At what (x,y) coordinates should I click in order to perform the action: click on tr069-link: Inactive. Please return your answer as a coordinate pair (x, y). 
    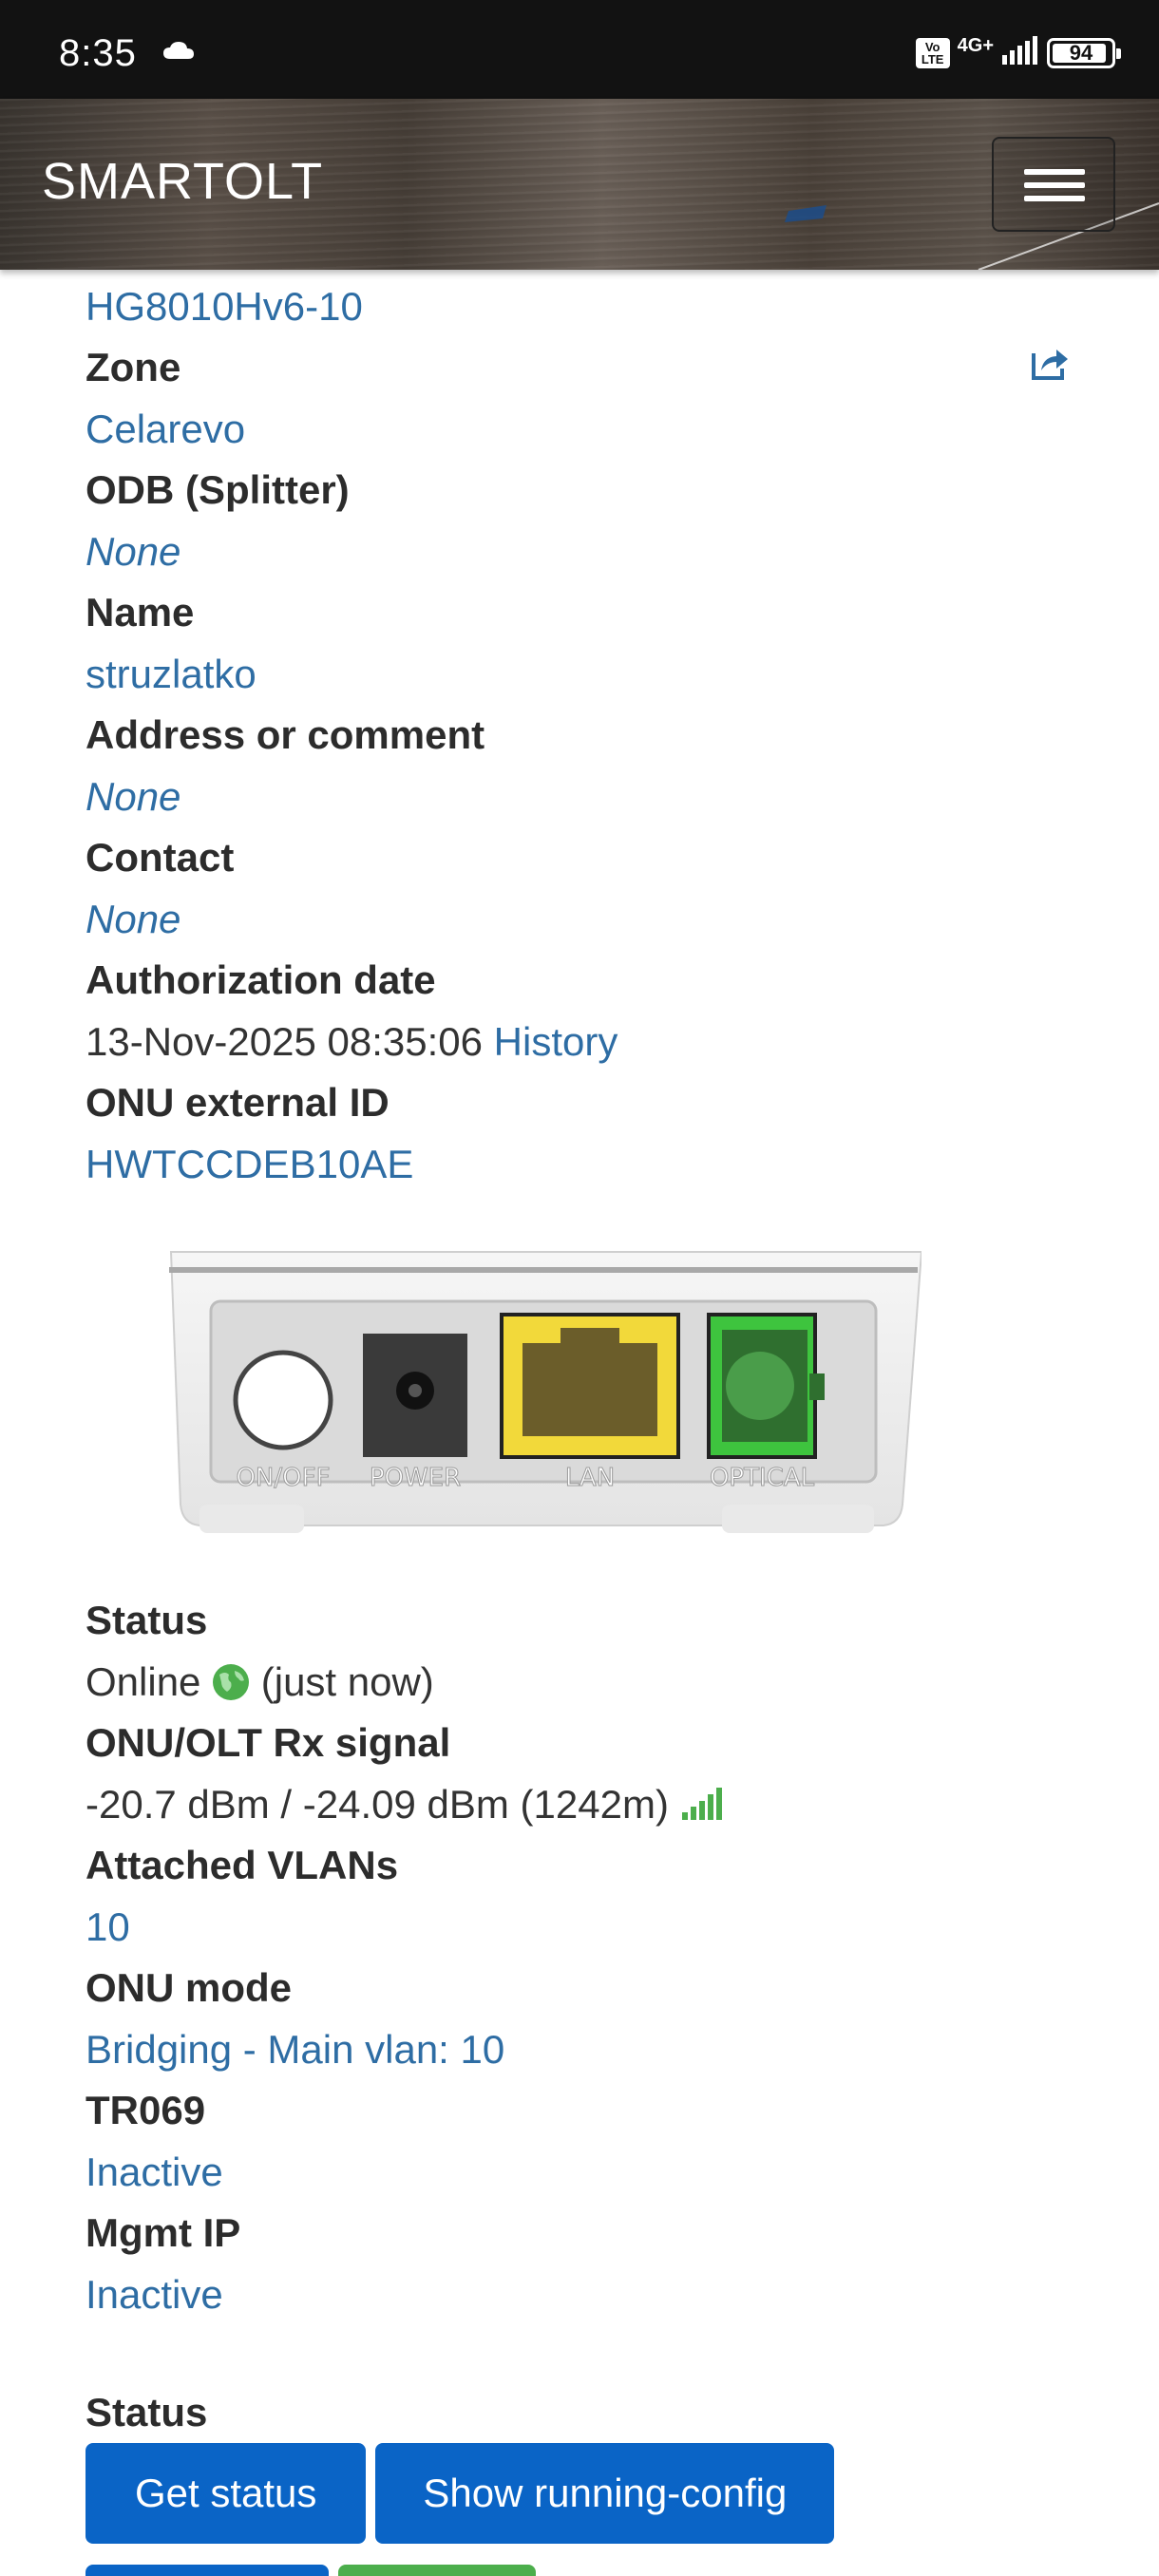
    Looking at the image, I should click on (580, 2172).